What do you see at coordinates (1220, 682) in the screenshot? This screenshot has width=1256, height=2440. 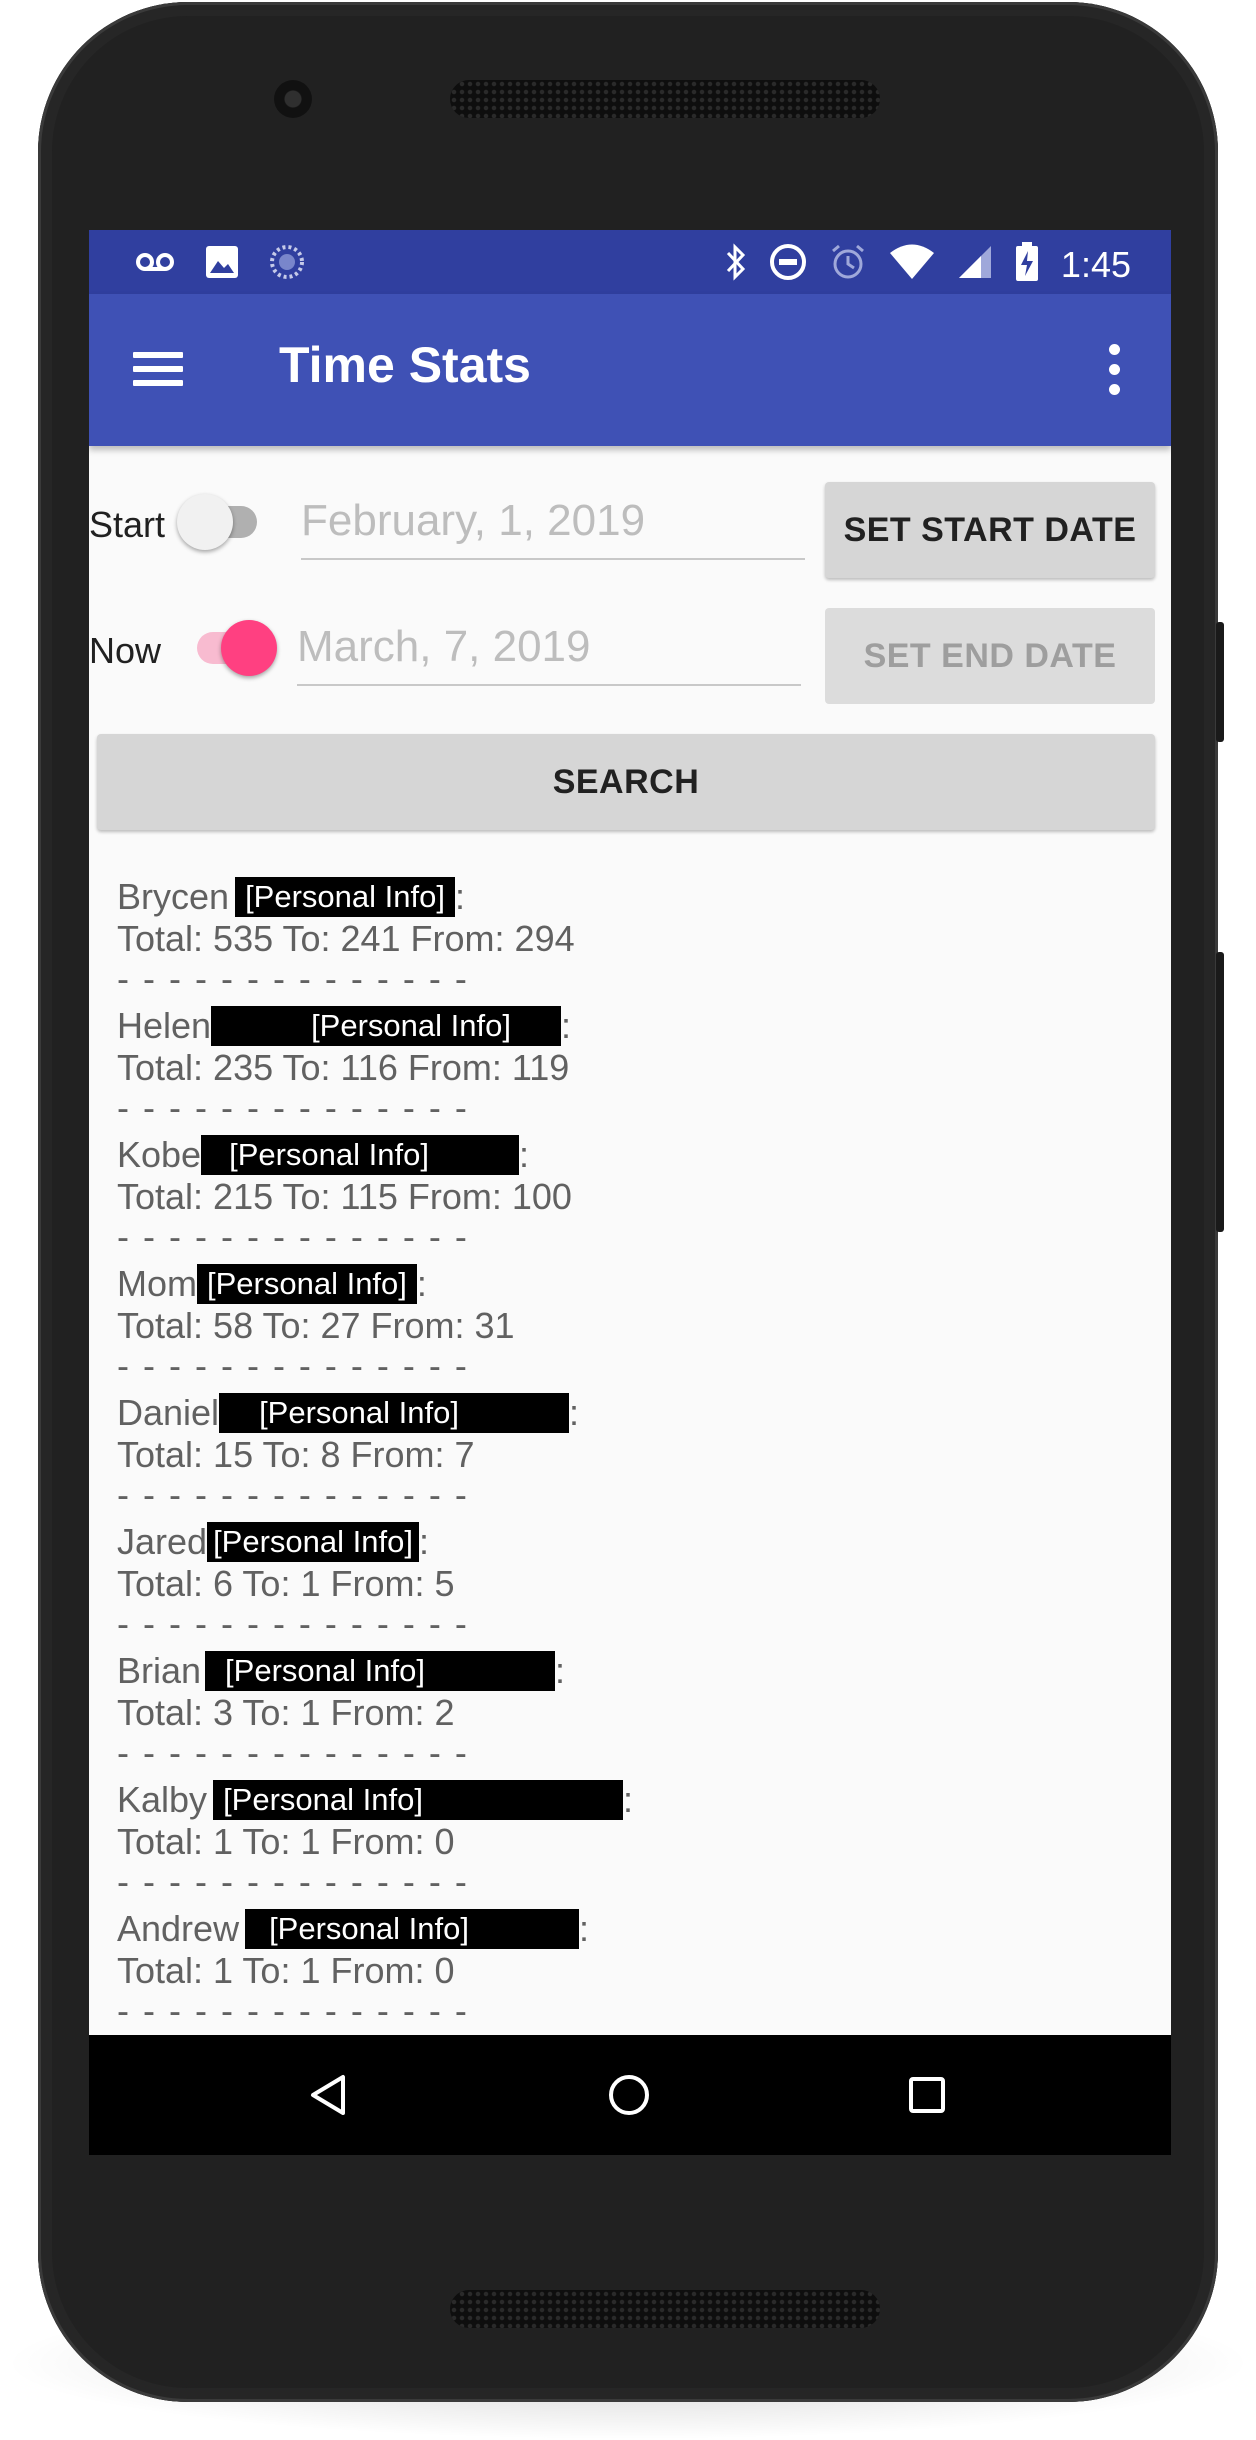 I see `volume-button` at bounding box center [1220, 682].